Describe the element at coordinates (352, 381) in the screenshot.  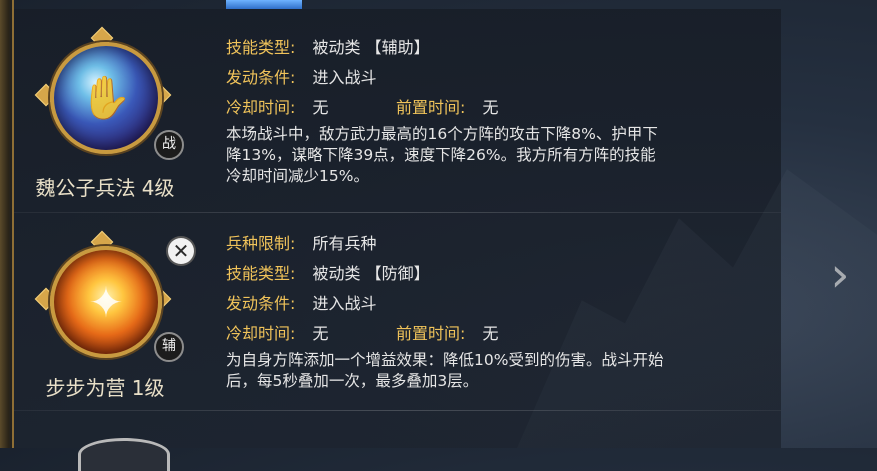
I see `description-line: 后，每5秒叠加一次，最多叠加3层。` at that location.